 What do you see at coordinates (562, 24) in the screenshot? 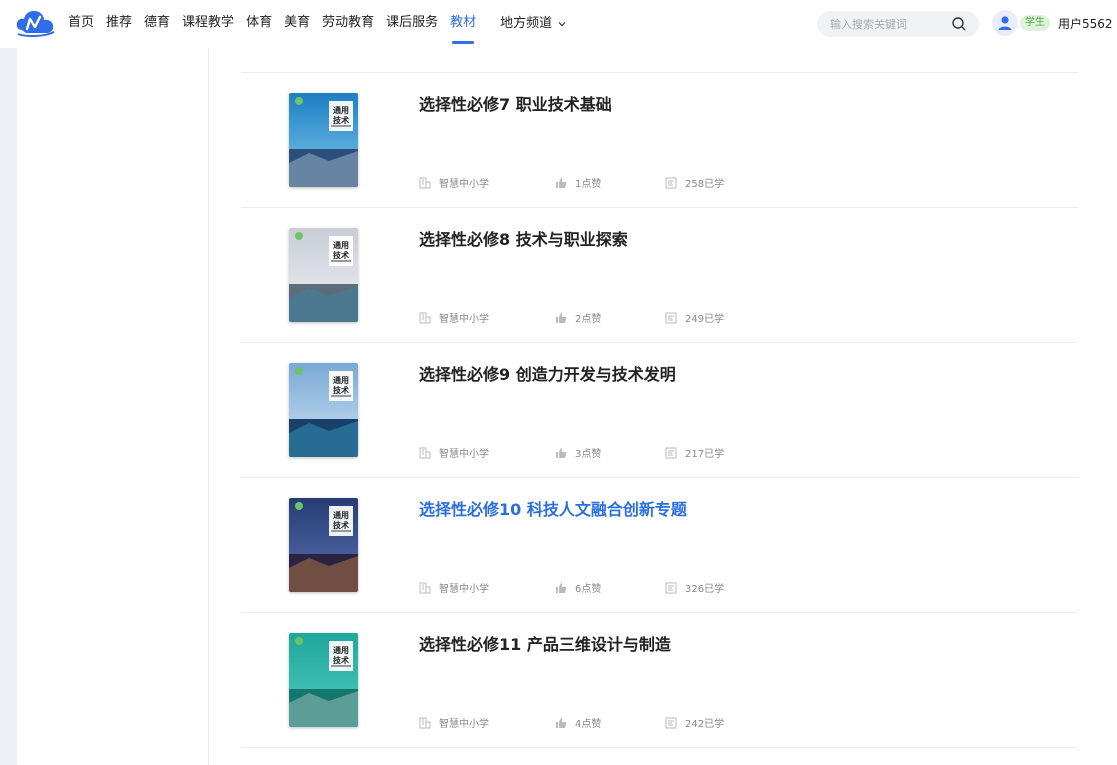
I see `chevron-down-icon` at bounding box center [562, 24].